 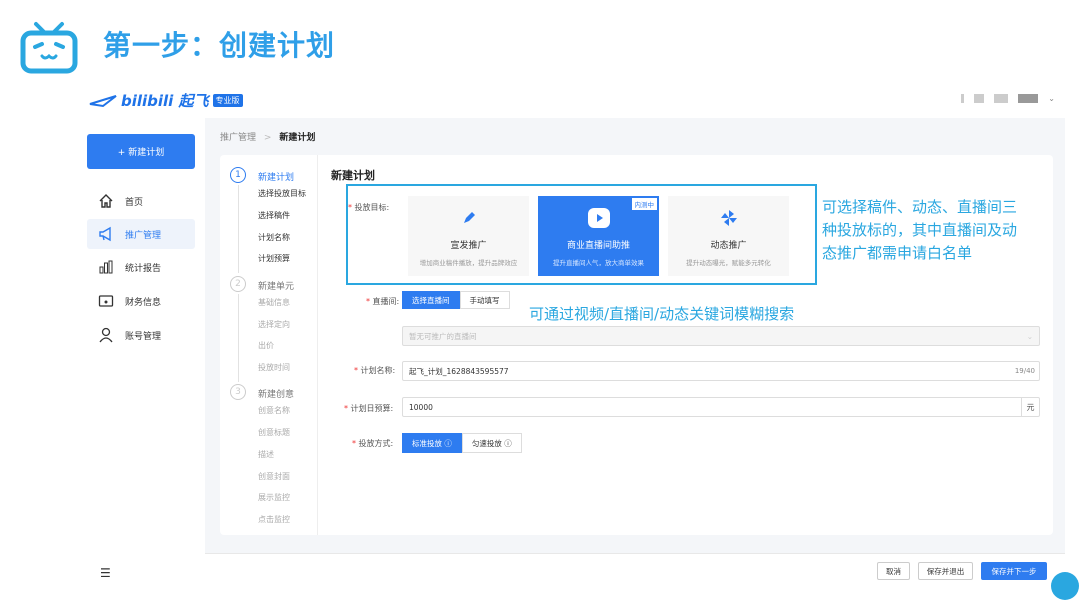 What do you see at coordinates (1065, 586) in the screenshot?
I see `help-bubble` at bounding box center [1065, 586].